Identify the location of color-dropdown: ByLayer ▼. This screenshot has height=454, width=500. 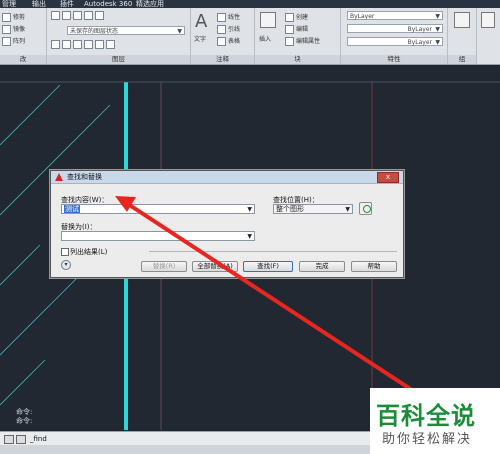
(395, 15).